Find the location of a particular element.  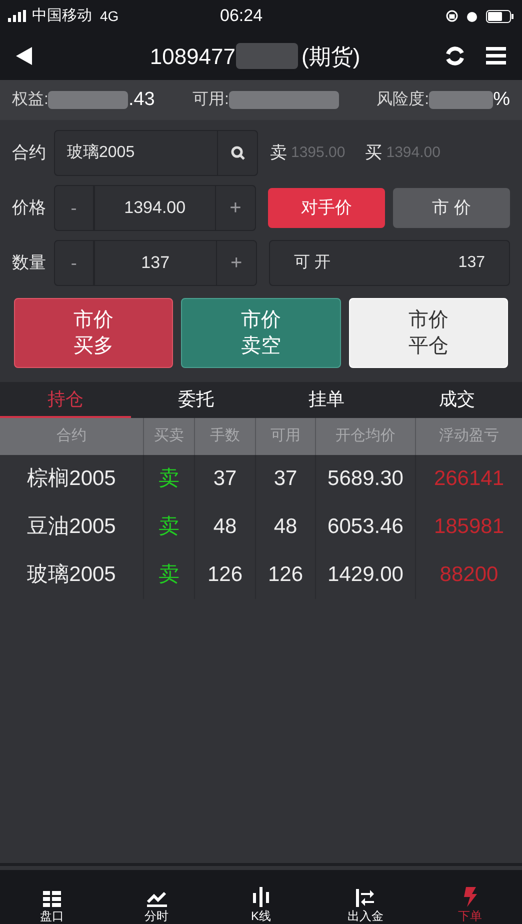

price-value: 1394.00 is located at coordinates (155, 208).